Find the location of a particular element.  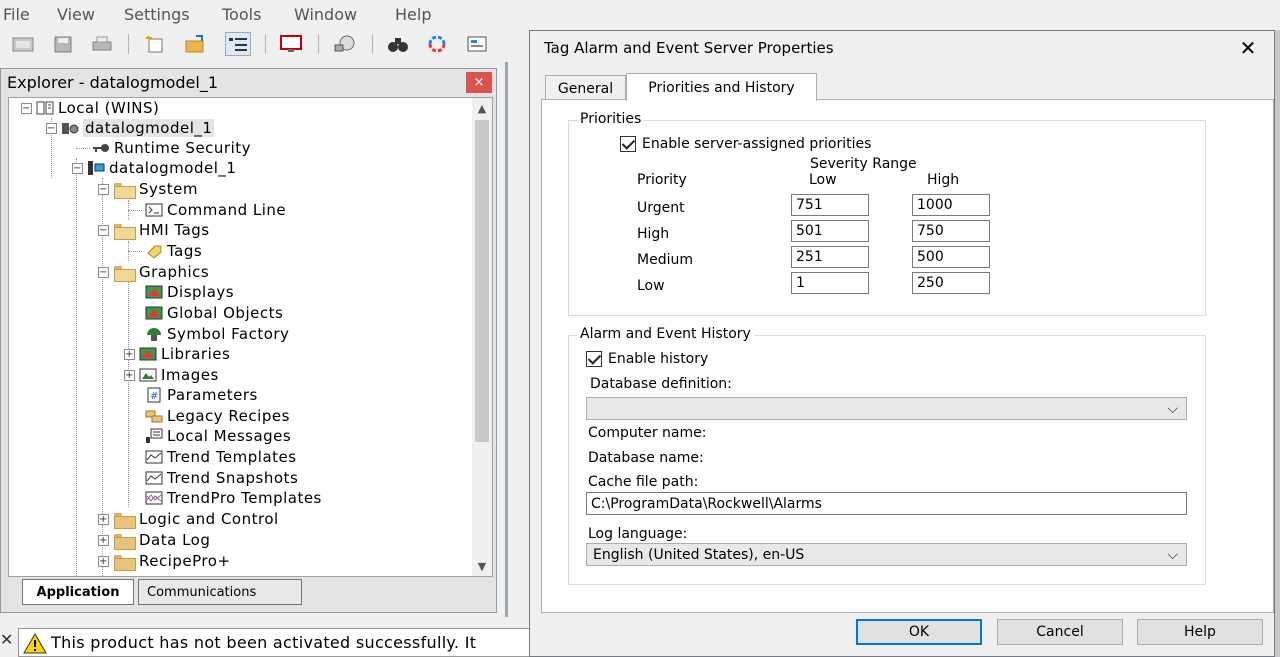

dialog-close-button: ✕ is located at coordinates (1248, 48).